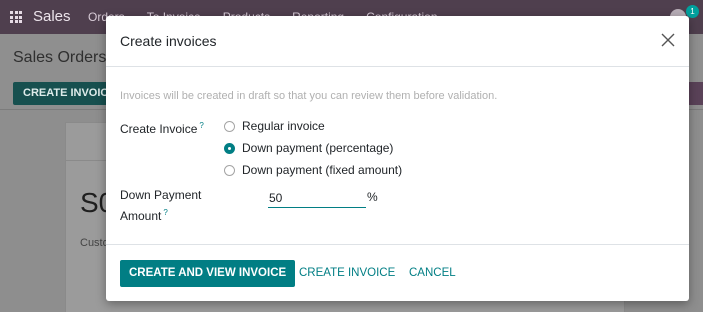 The image size is (703, 312). Describe the element at coordinates (317, 198) in the screenshot. I see `down-payment-amount-input` at that location.